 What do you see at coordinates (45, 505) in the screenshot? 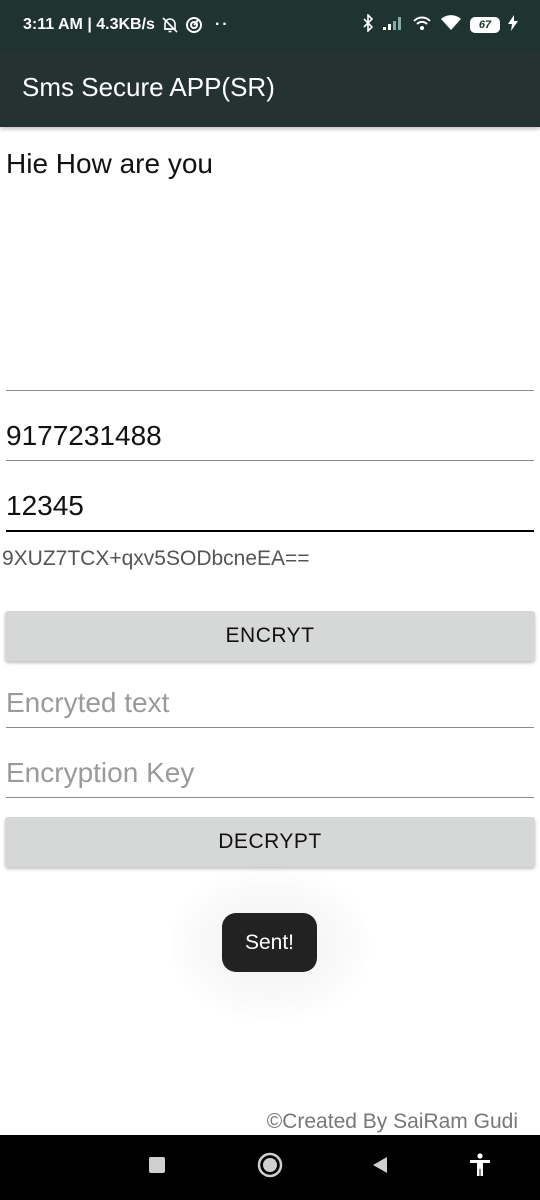
I see `key-value: 12345` at bounding box center [45, 505].